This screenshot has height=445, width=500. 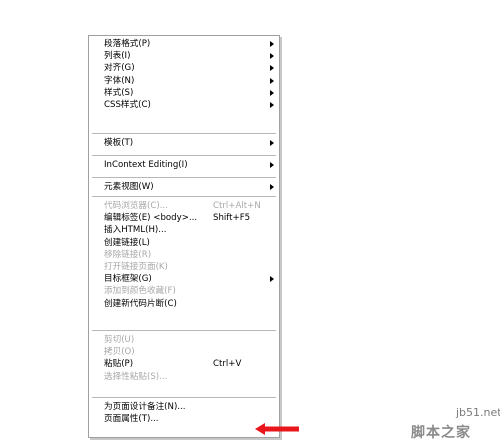 What do you see at coordinates (184, 93) in the screenshot?
I see `menu-item: 样式(S)` at bounding box center [184, 93].